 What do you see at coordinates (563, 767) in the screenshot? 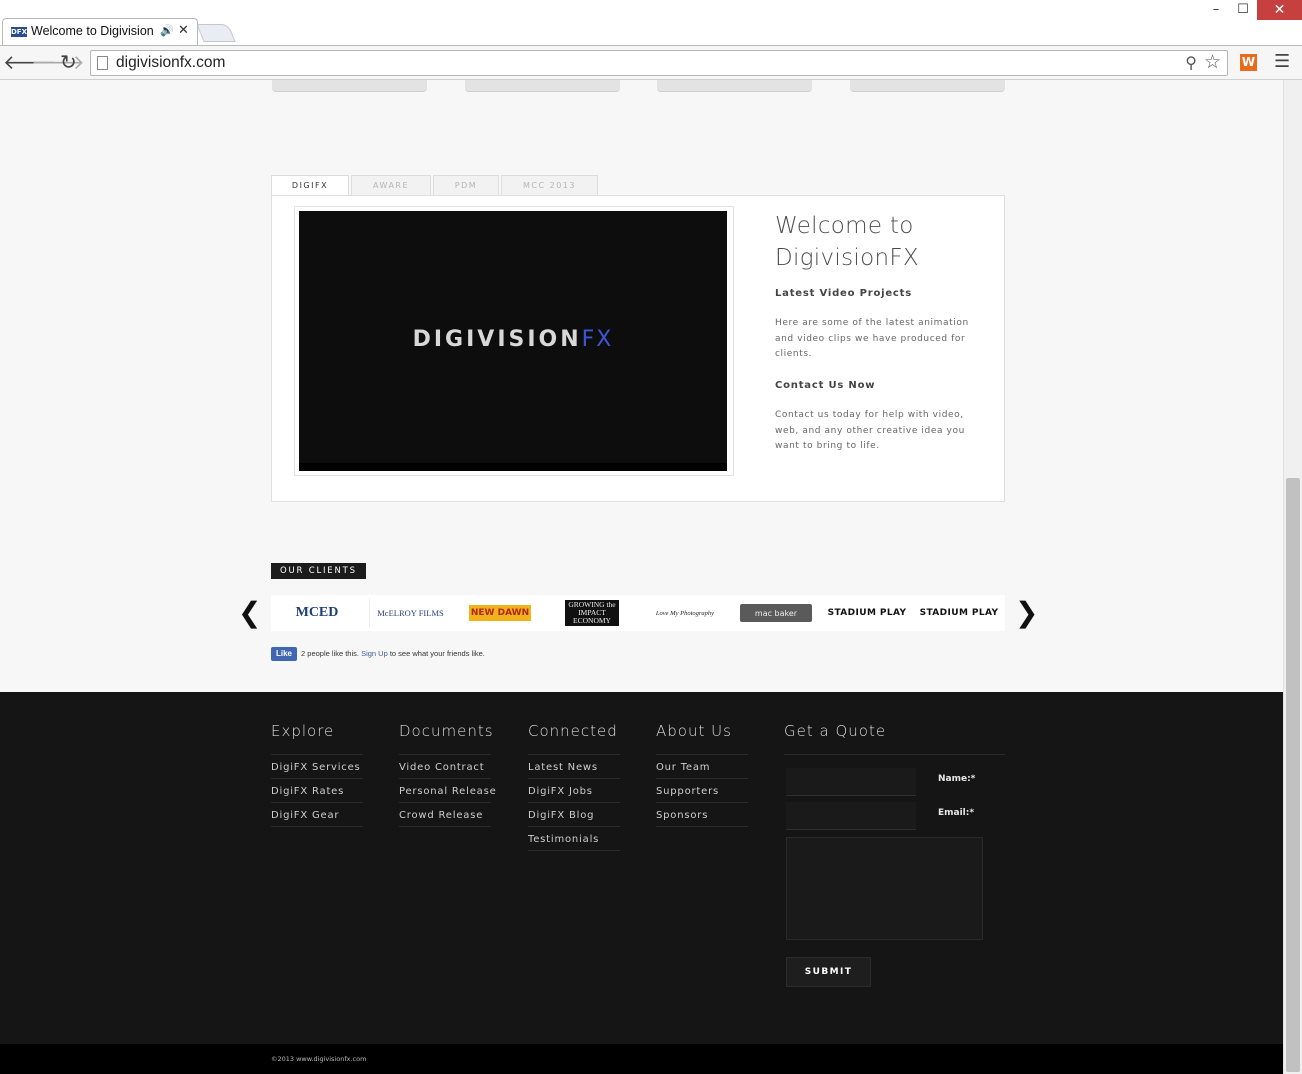
I see `footer-link: Latest News` at bounding box center [563, 767].